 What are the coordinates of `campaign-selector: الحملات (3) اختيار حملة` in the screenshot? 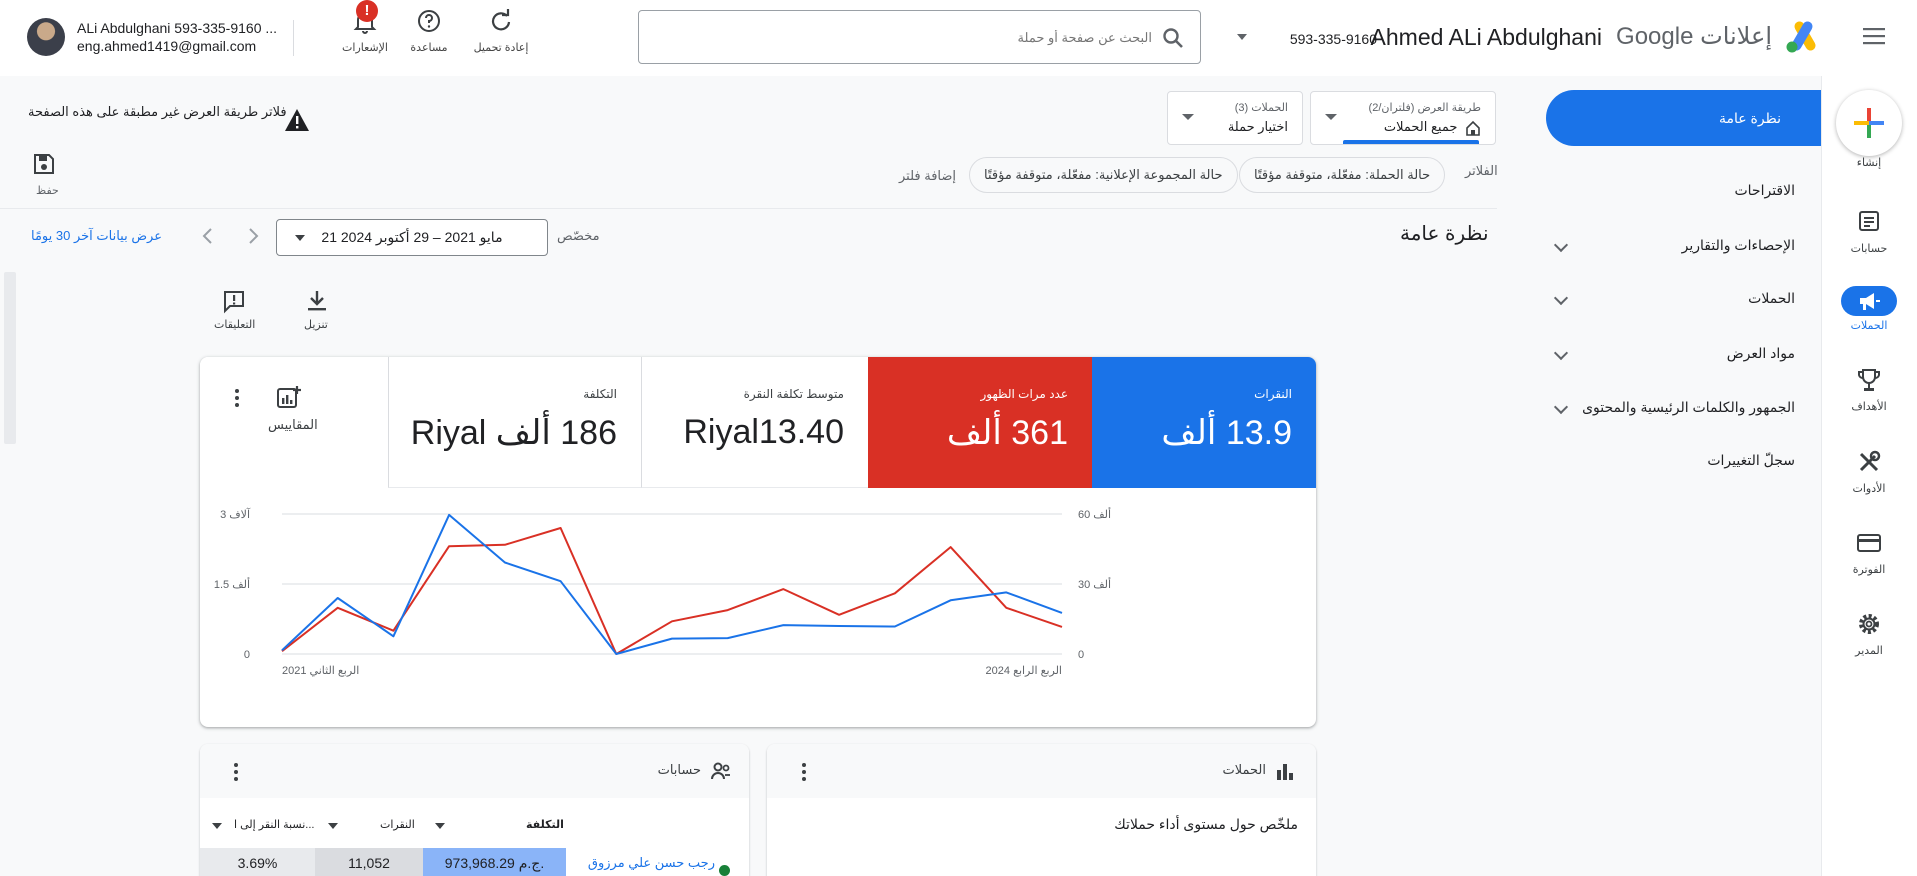 It's located at (1235, 118).